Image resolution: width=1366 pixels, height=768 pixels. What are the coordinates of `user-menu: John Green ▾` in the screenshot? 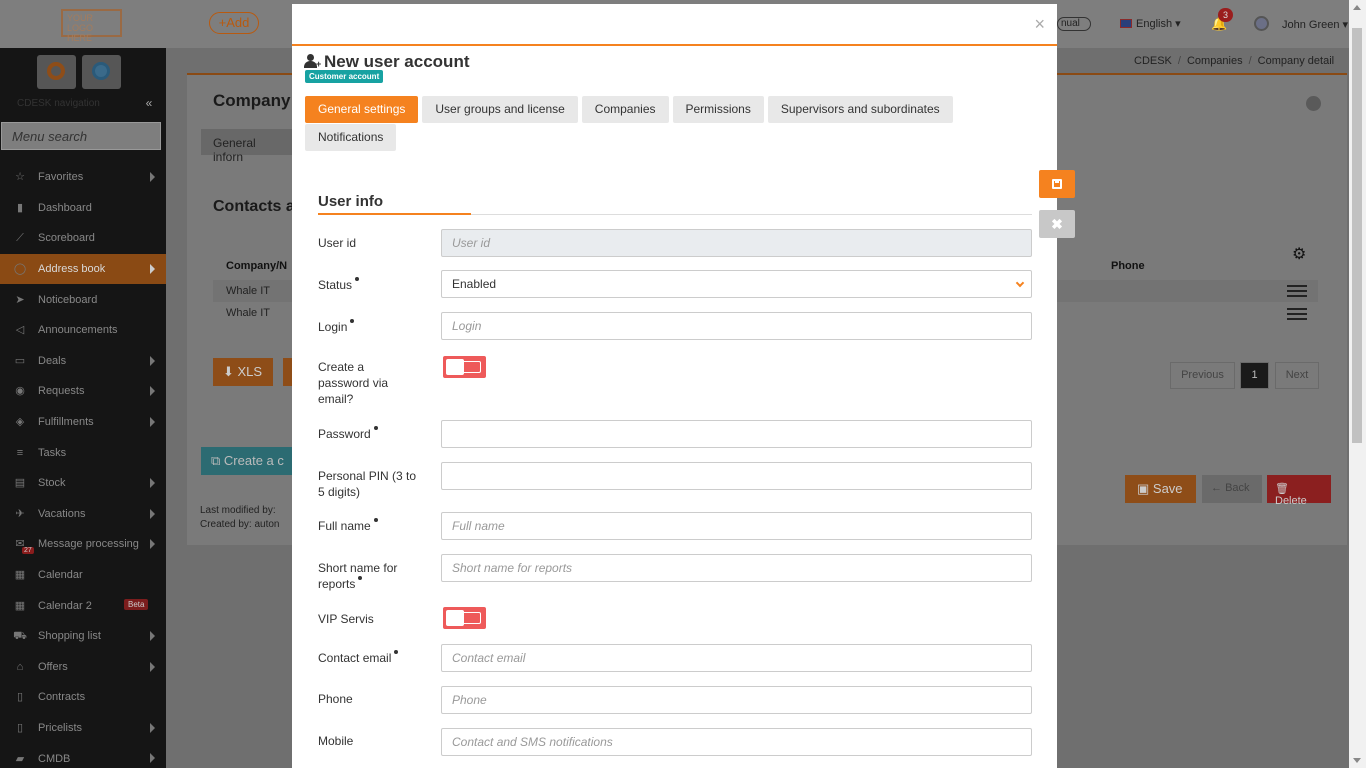 It's located at (1315, 24).